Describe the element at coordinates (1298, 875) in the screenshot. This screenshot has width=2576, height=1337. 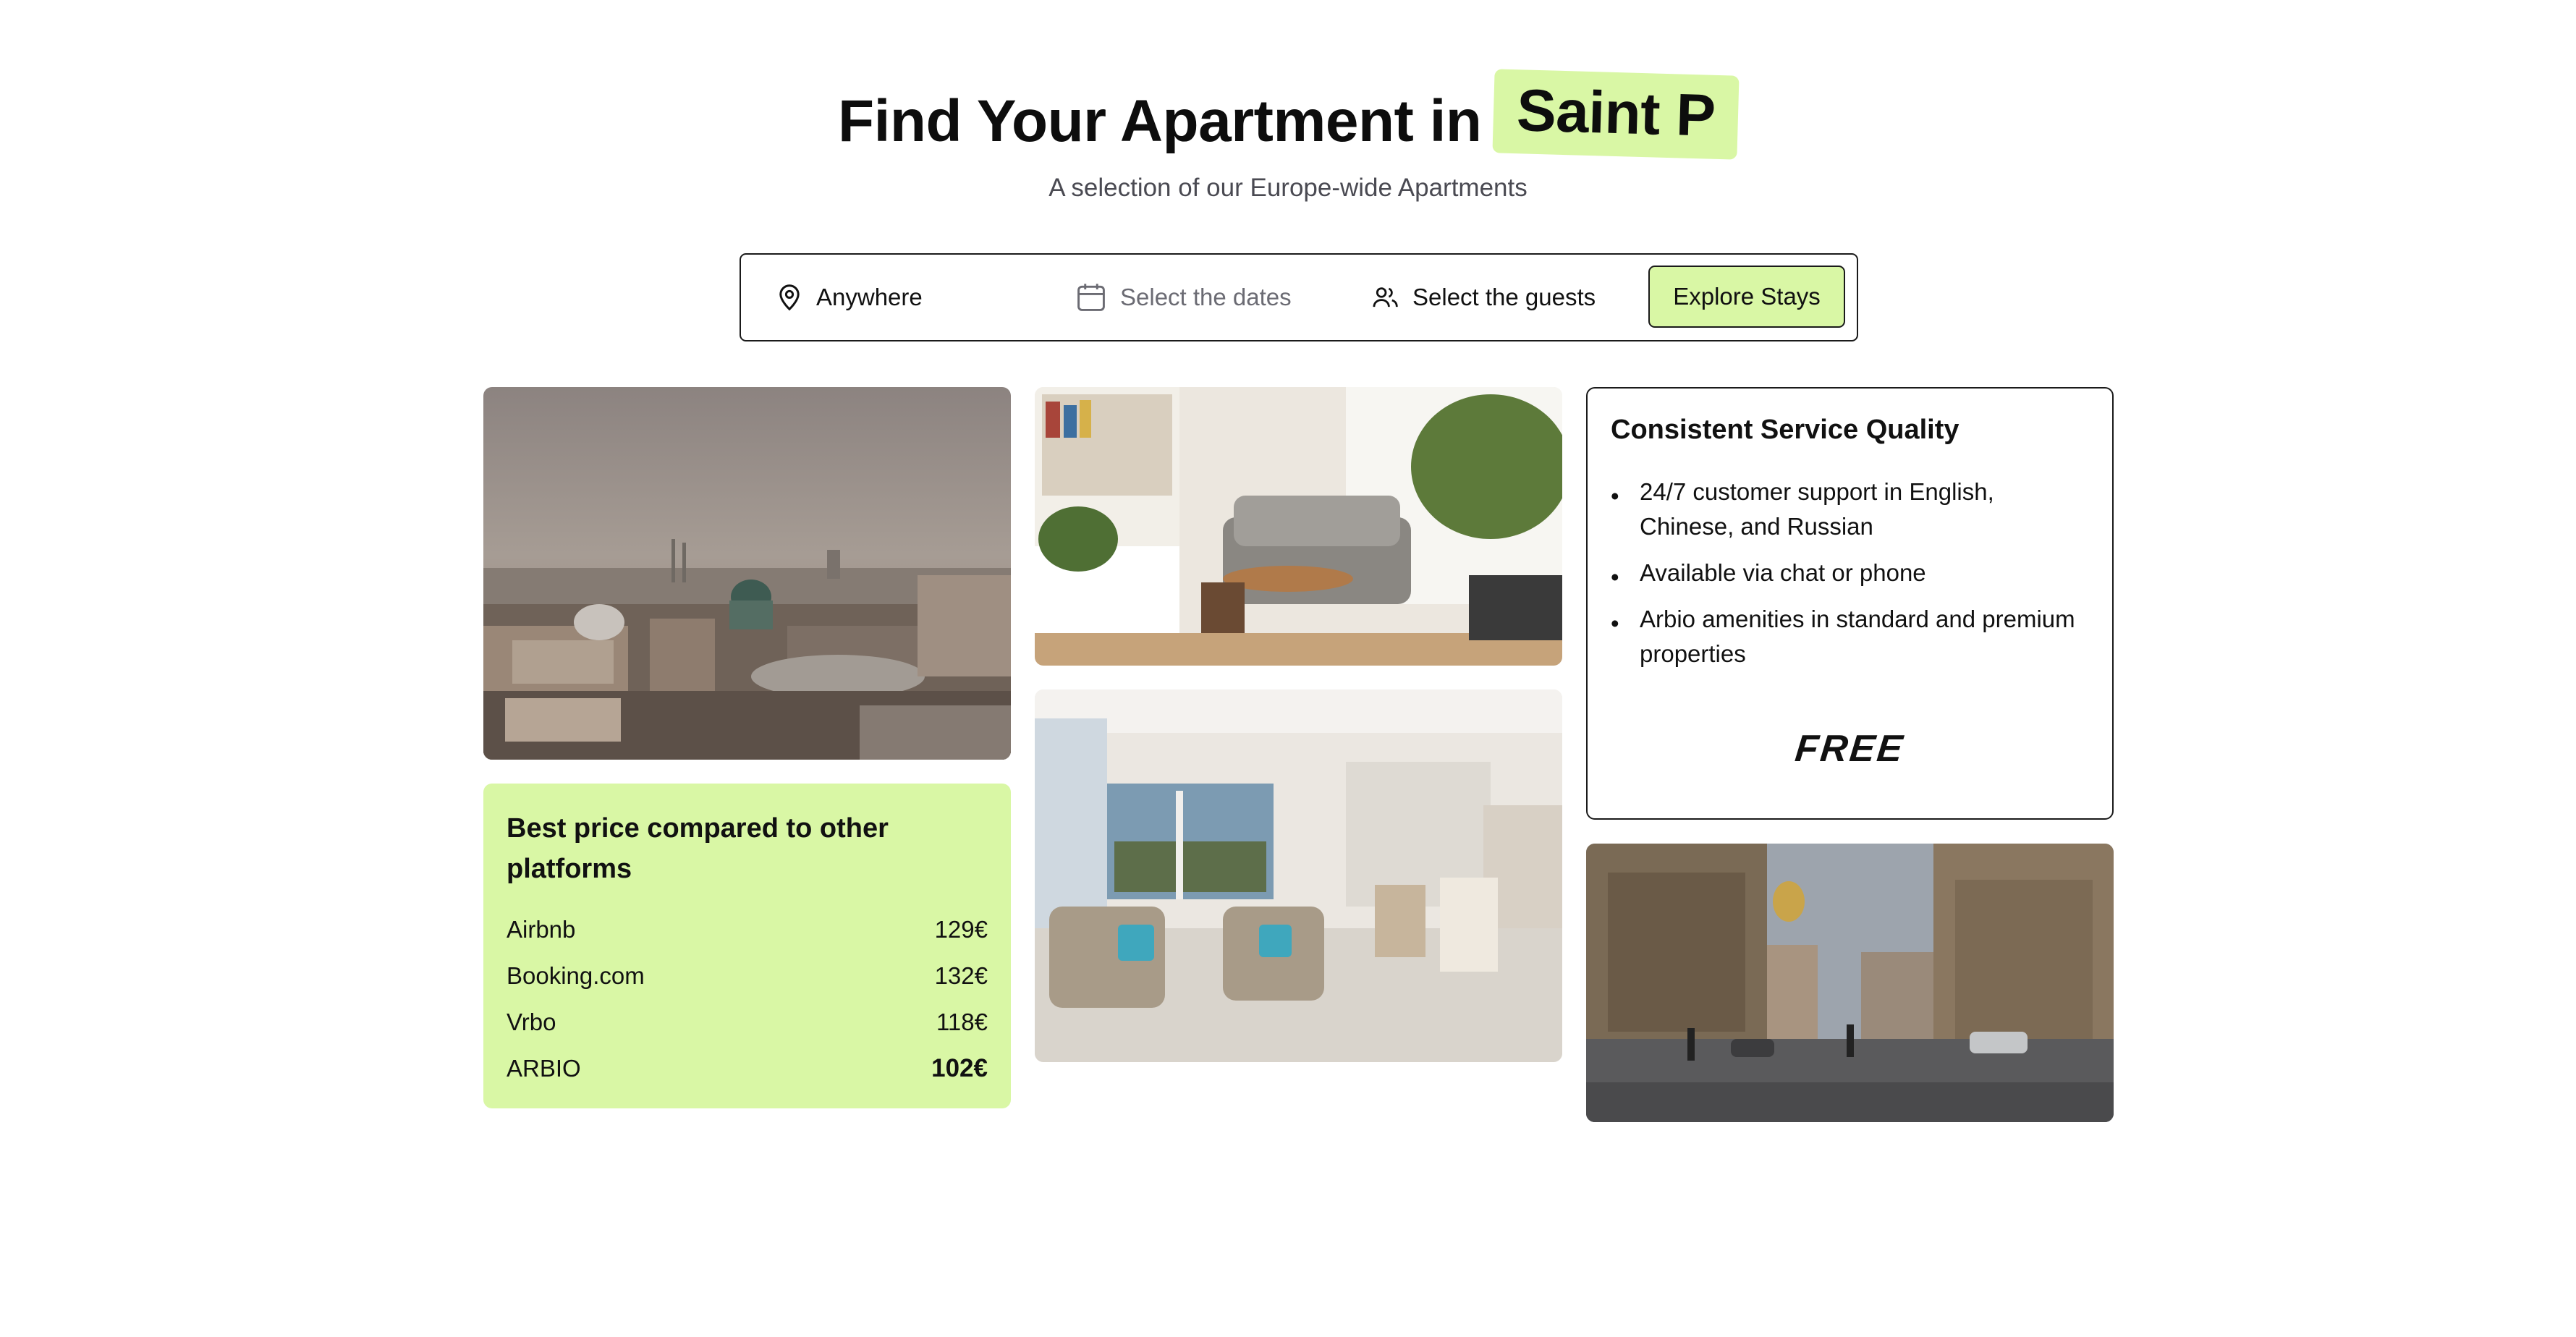
I see `bright-living-room-photo` at that location.